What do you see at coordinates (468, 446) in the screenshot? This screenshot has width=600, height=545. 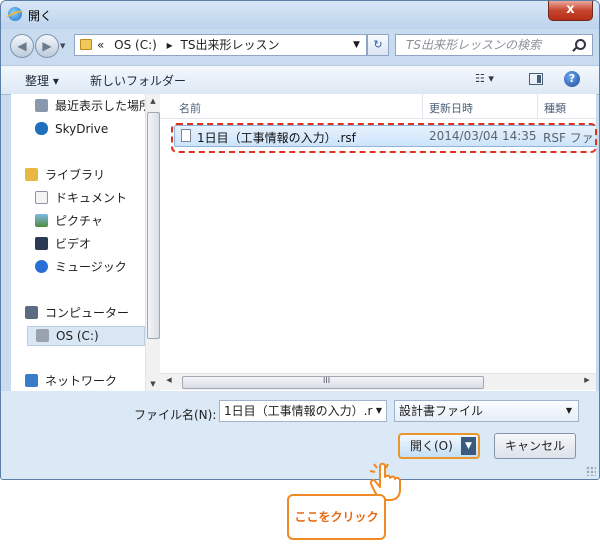 I see `open-split-dropdown-icon: ▼` at bounding box center [468, 446].